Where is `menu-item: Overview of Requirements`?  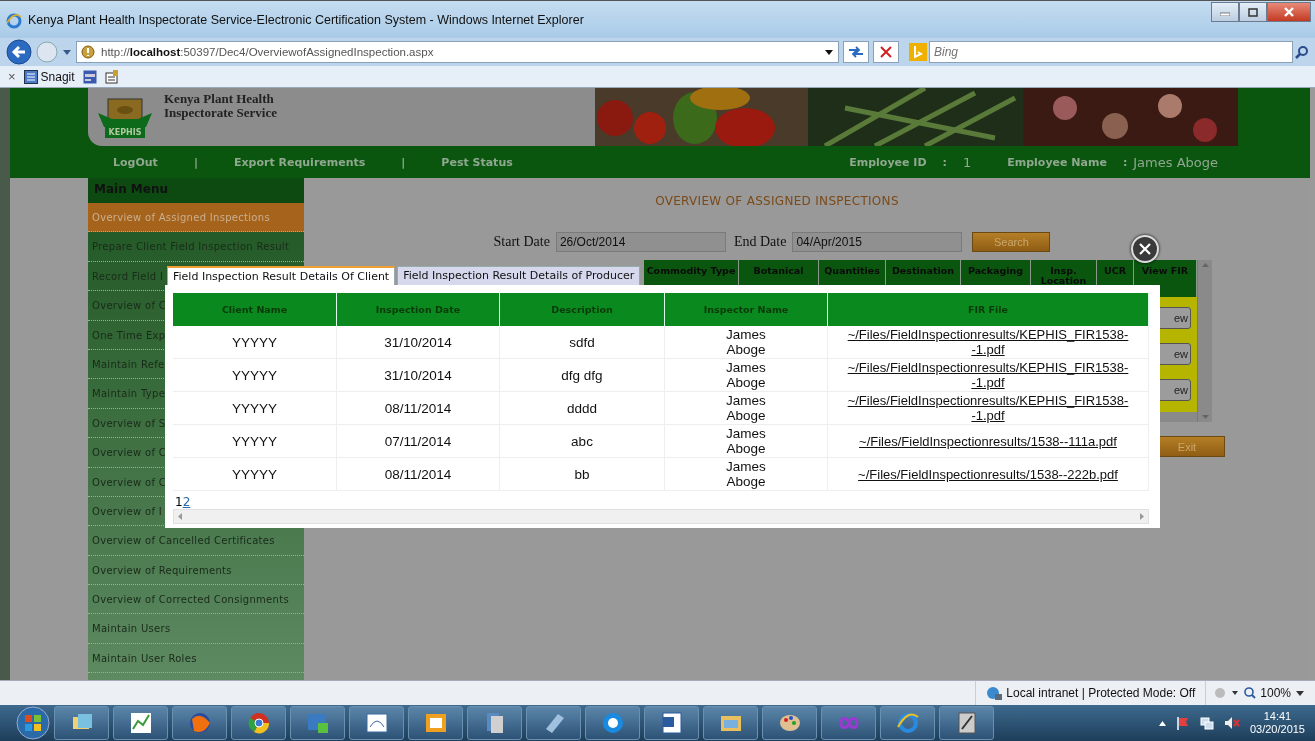 menu-item: Overview of Requirements is located at coordinates (196, 570).